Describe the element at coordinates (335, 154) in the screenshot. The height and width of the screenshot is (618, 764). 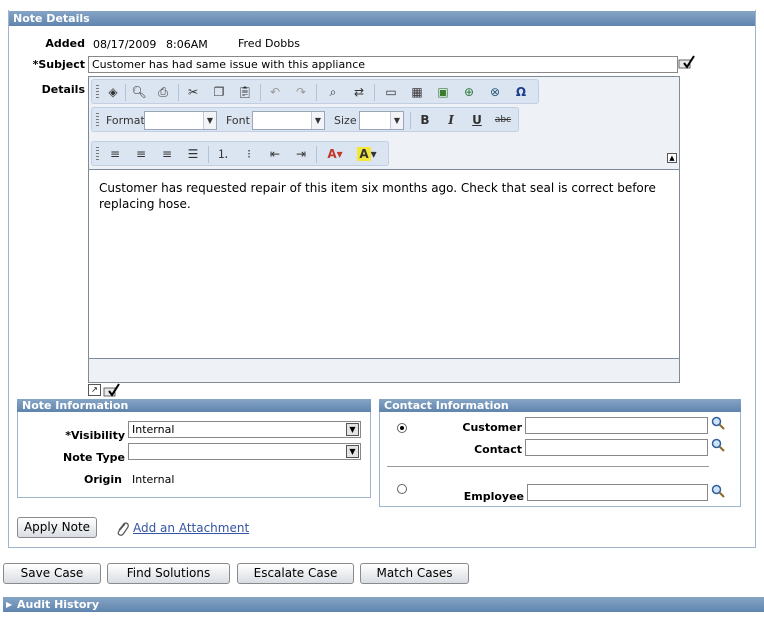
I see `text-color-icon: A▾` at that location.